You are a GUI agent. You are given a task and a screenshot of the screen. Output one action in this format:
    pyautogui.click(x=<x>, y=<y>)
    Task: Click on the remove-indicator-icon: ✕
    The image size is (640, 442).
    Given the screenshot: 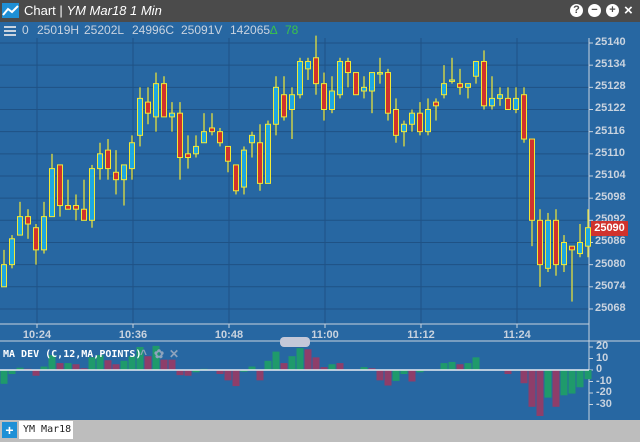 What is the action you would take?
    pyautogui.click(x=174, y=354)
    